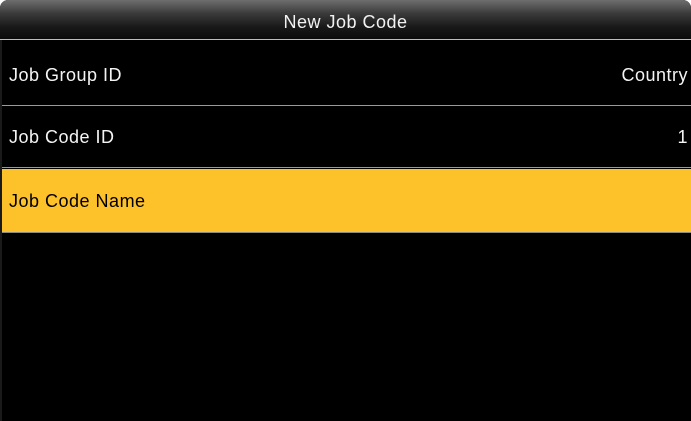  Describe the element at coordinates (345, 137) in the screenshot. I see `menu-item-job-code-id: Job Code ID 1` at that location.